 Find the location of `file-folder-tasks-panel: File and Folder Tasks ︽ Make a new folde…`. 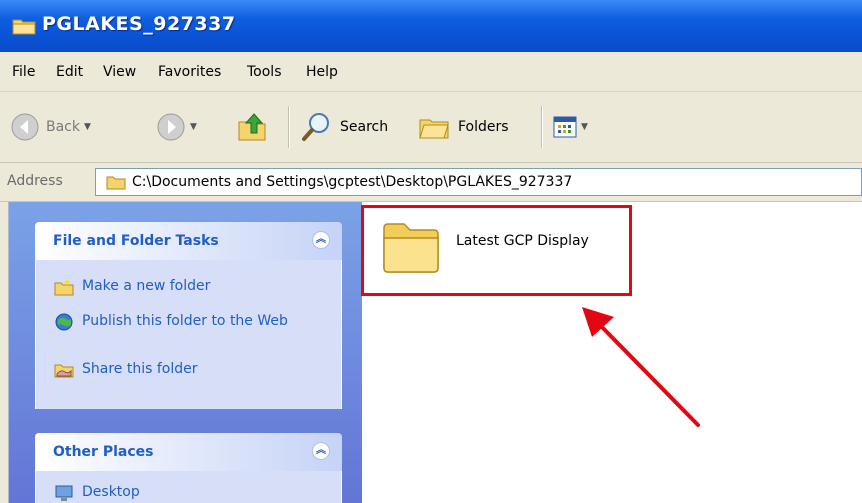

file-folder-tasks-panel: File and Folder Tasks ︽ Make a new folde… is located at coordinates (188, 315).